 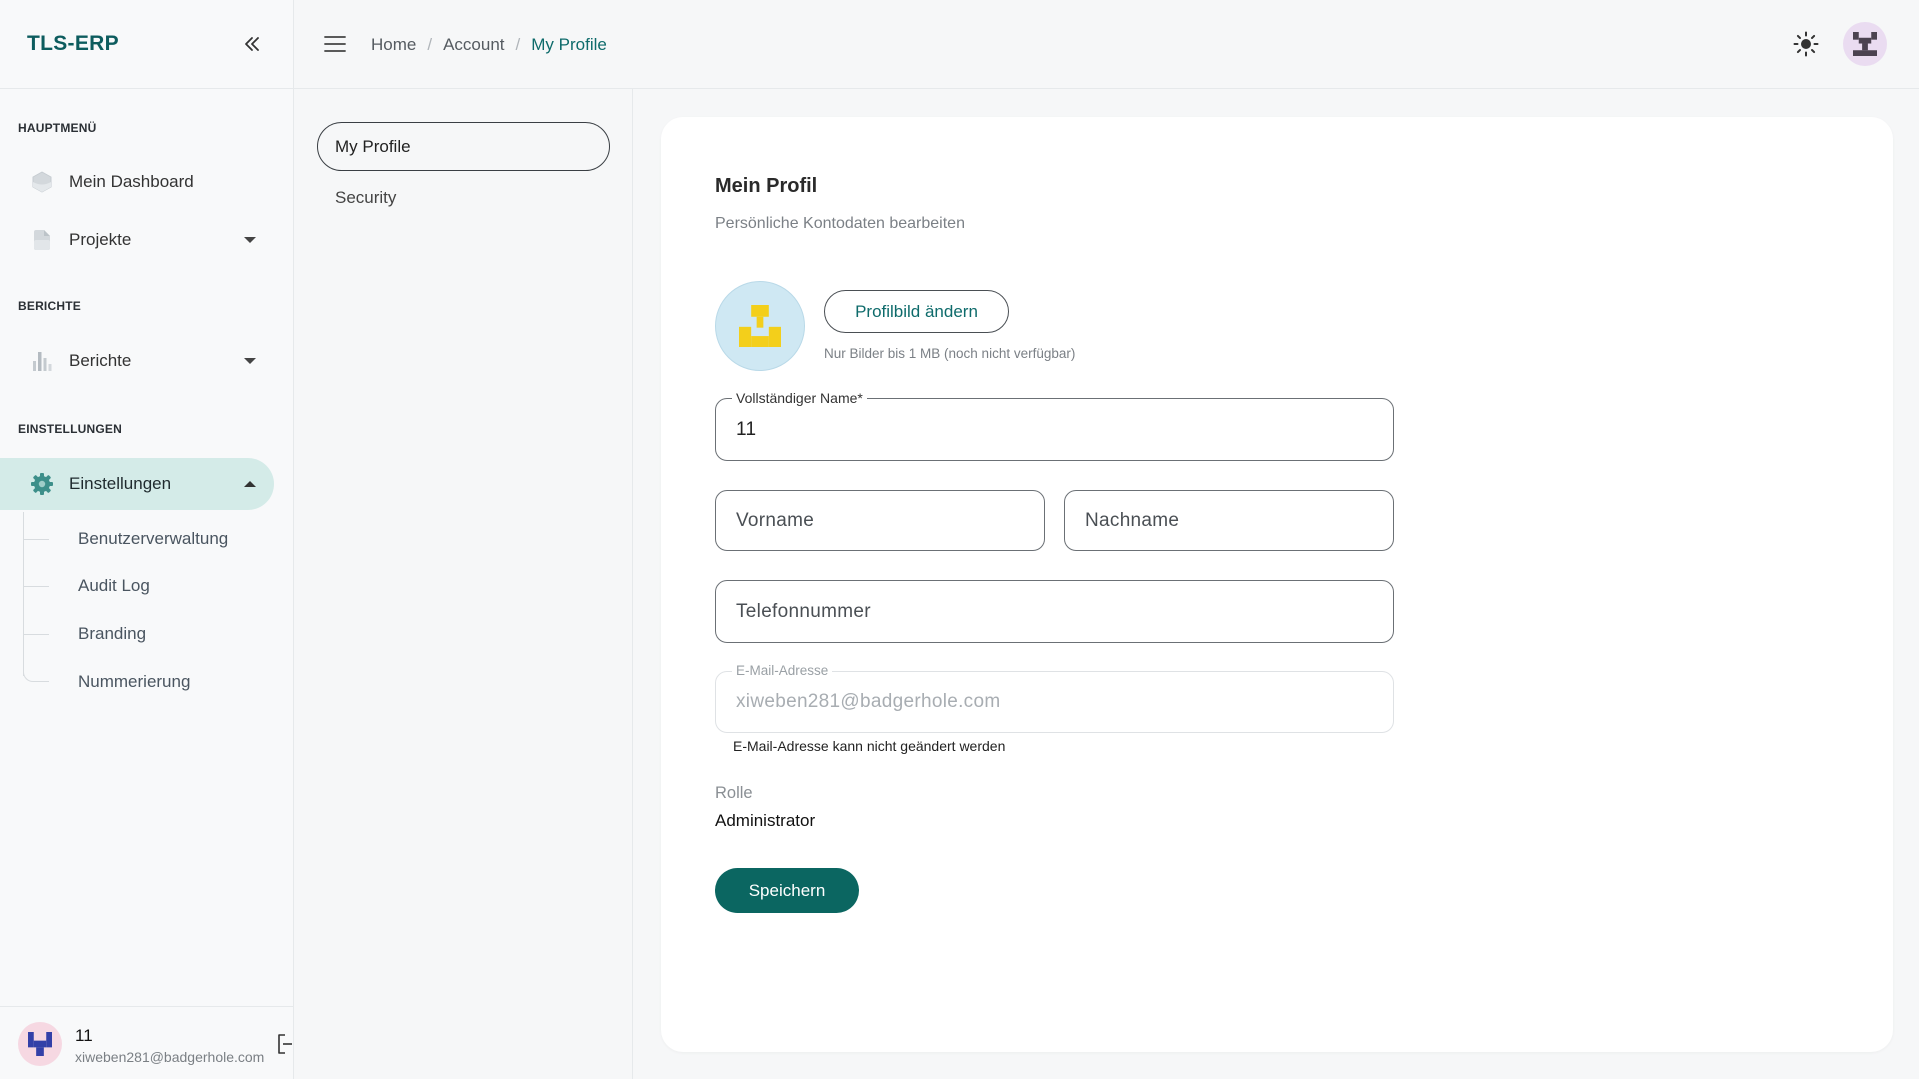 I want to click on top-bar: Home / Account / My Profile, so click(x=1106, y=44).